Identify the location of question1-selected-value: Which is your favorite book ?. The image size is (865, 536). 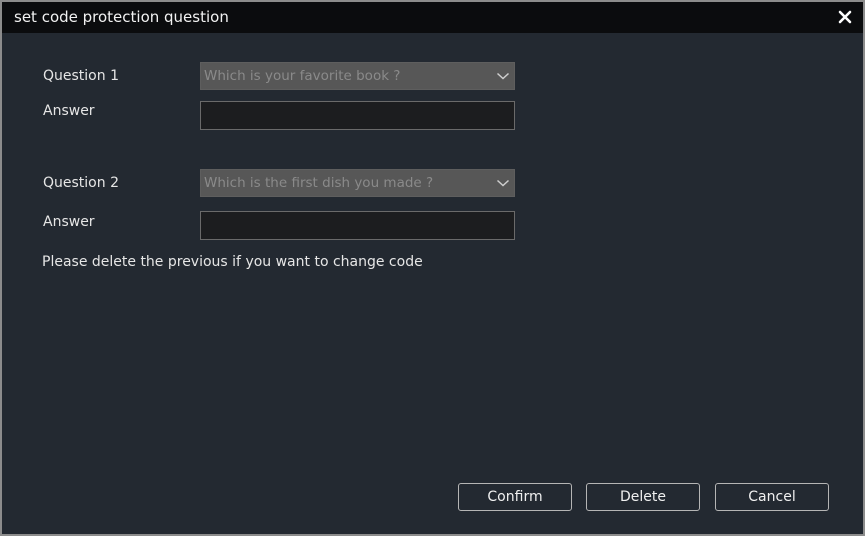
(302, 76).